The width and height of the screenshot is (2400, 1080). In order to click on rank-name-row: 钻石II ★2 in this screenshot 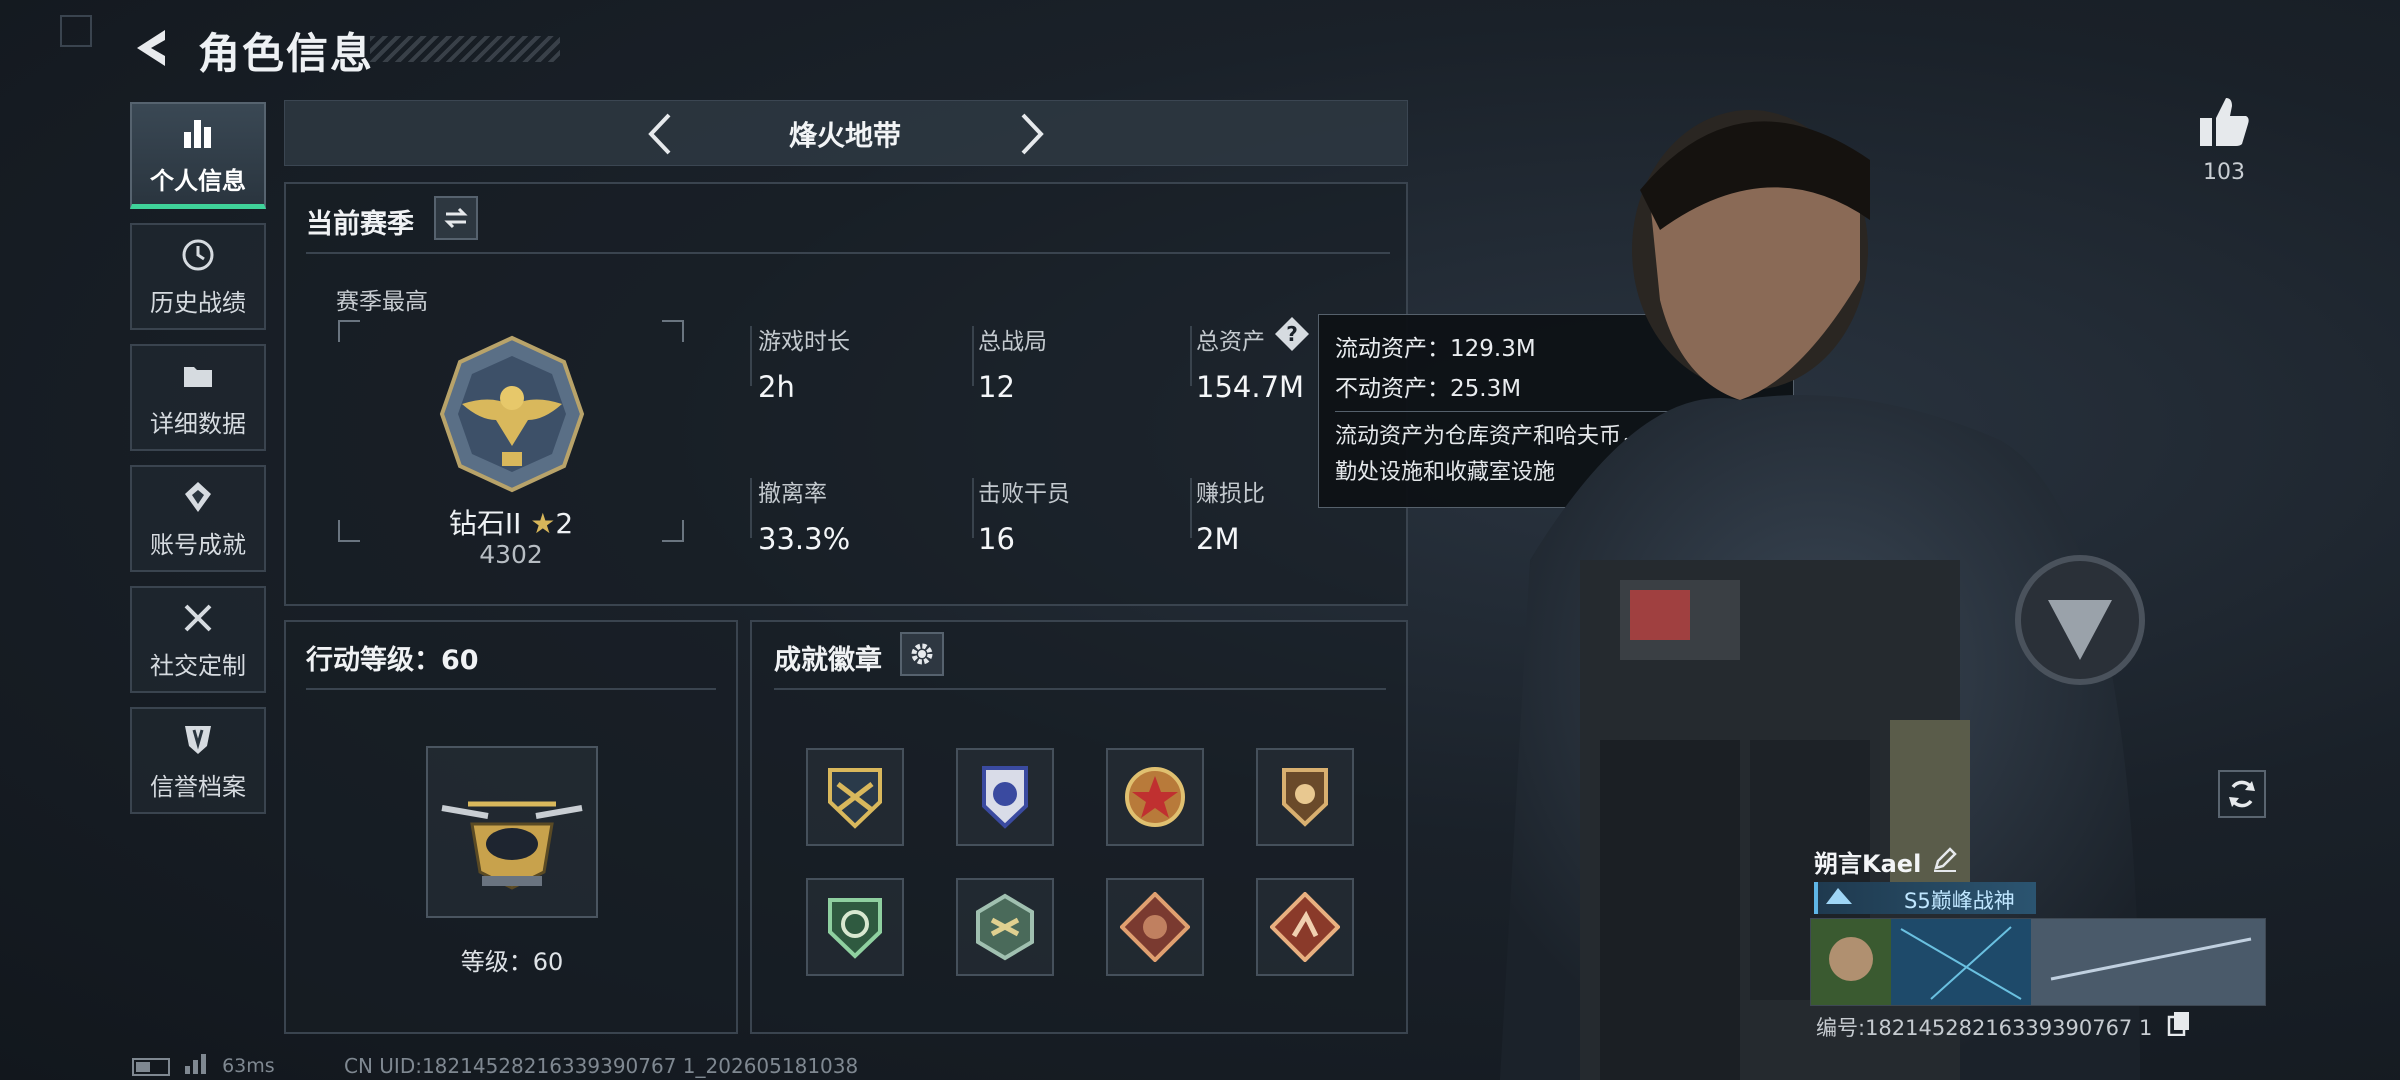, I will do `click(511, 522)`.